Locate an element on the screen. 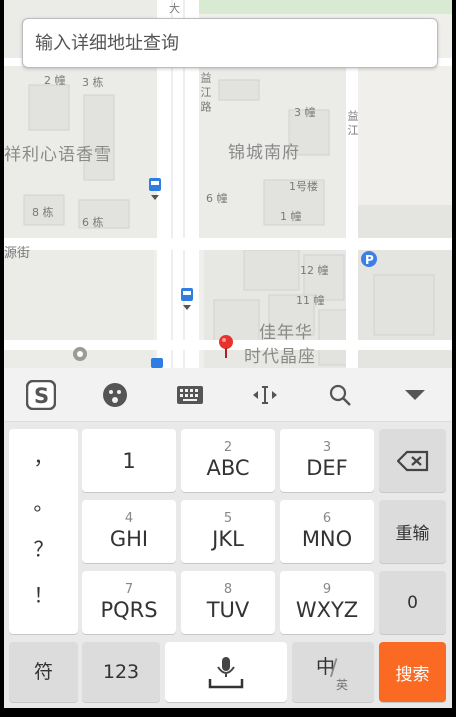 The width and height of the screenshot is (456, 717). key-digit: 8 is located at coordinates (228, 589).